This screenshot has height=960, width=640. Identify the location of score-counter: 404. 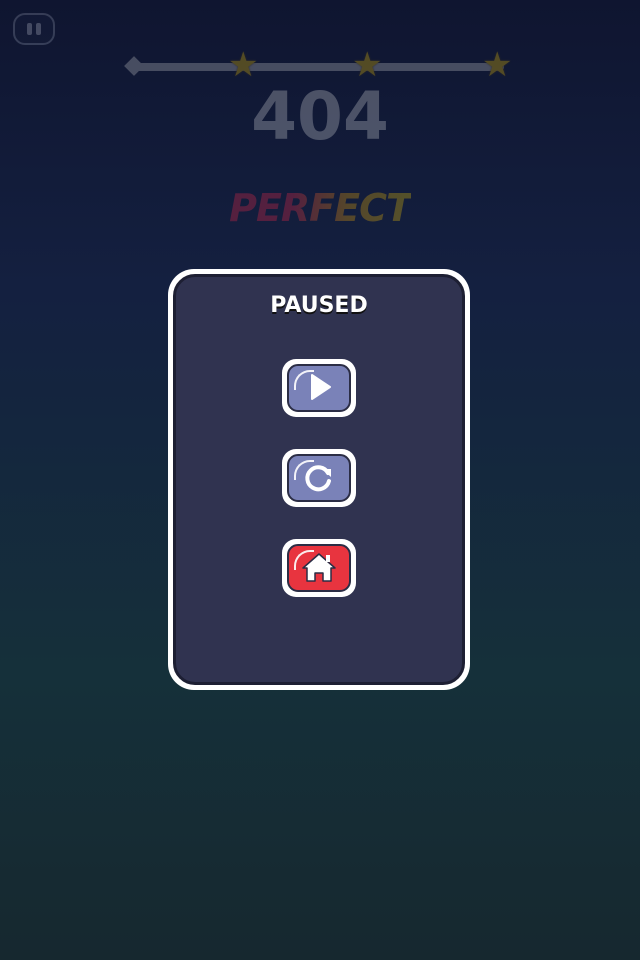
(320, 116).